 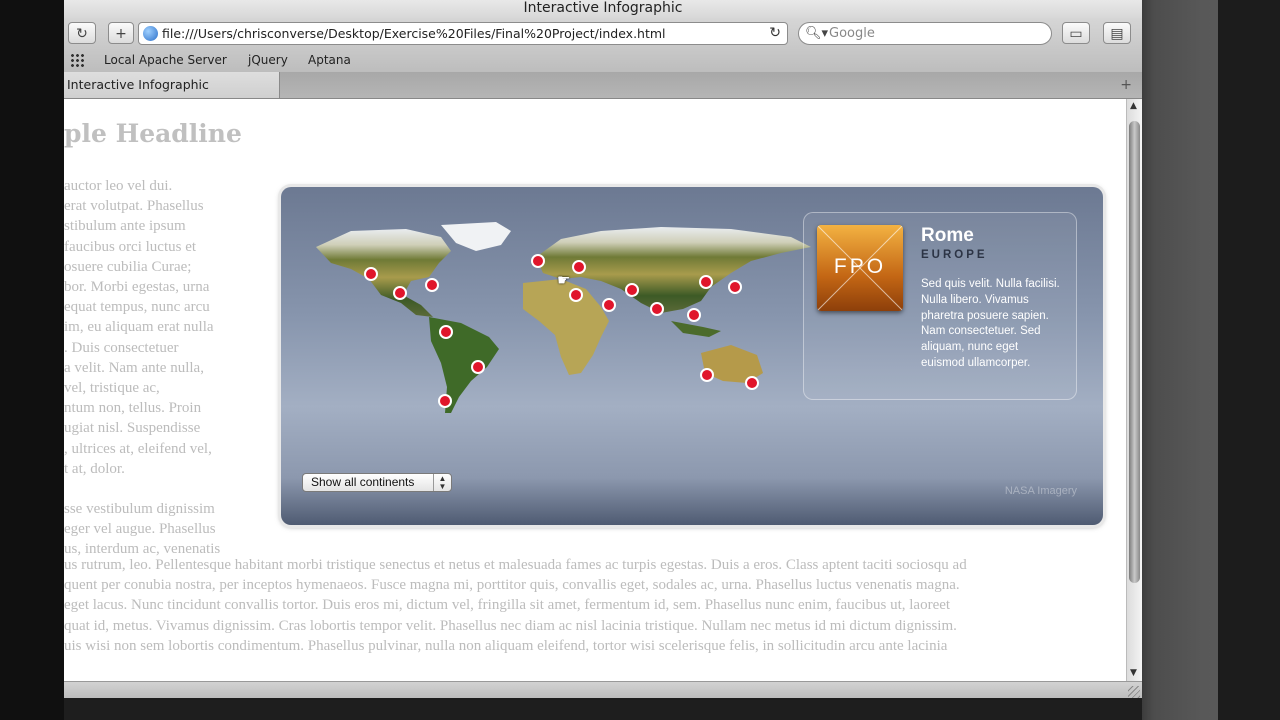 What do you see at coordinates (121, 33) in the screenshot?
I see `add-bookmark-button: +` at bounding box center [121, 33].